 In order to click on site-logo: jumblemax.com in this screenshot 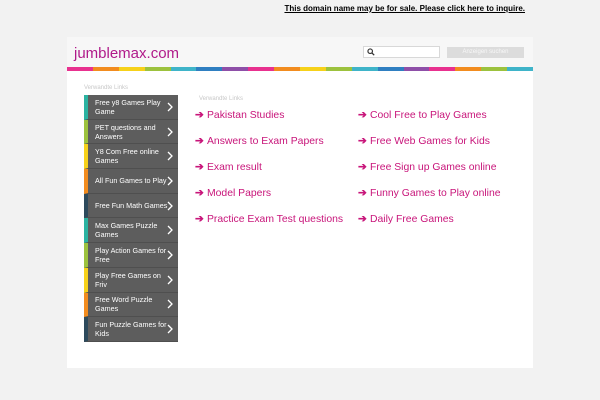, I will do `click(126, 54)`.